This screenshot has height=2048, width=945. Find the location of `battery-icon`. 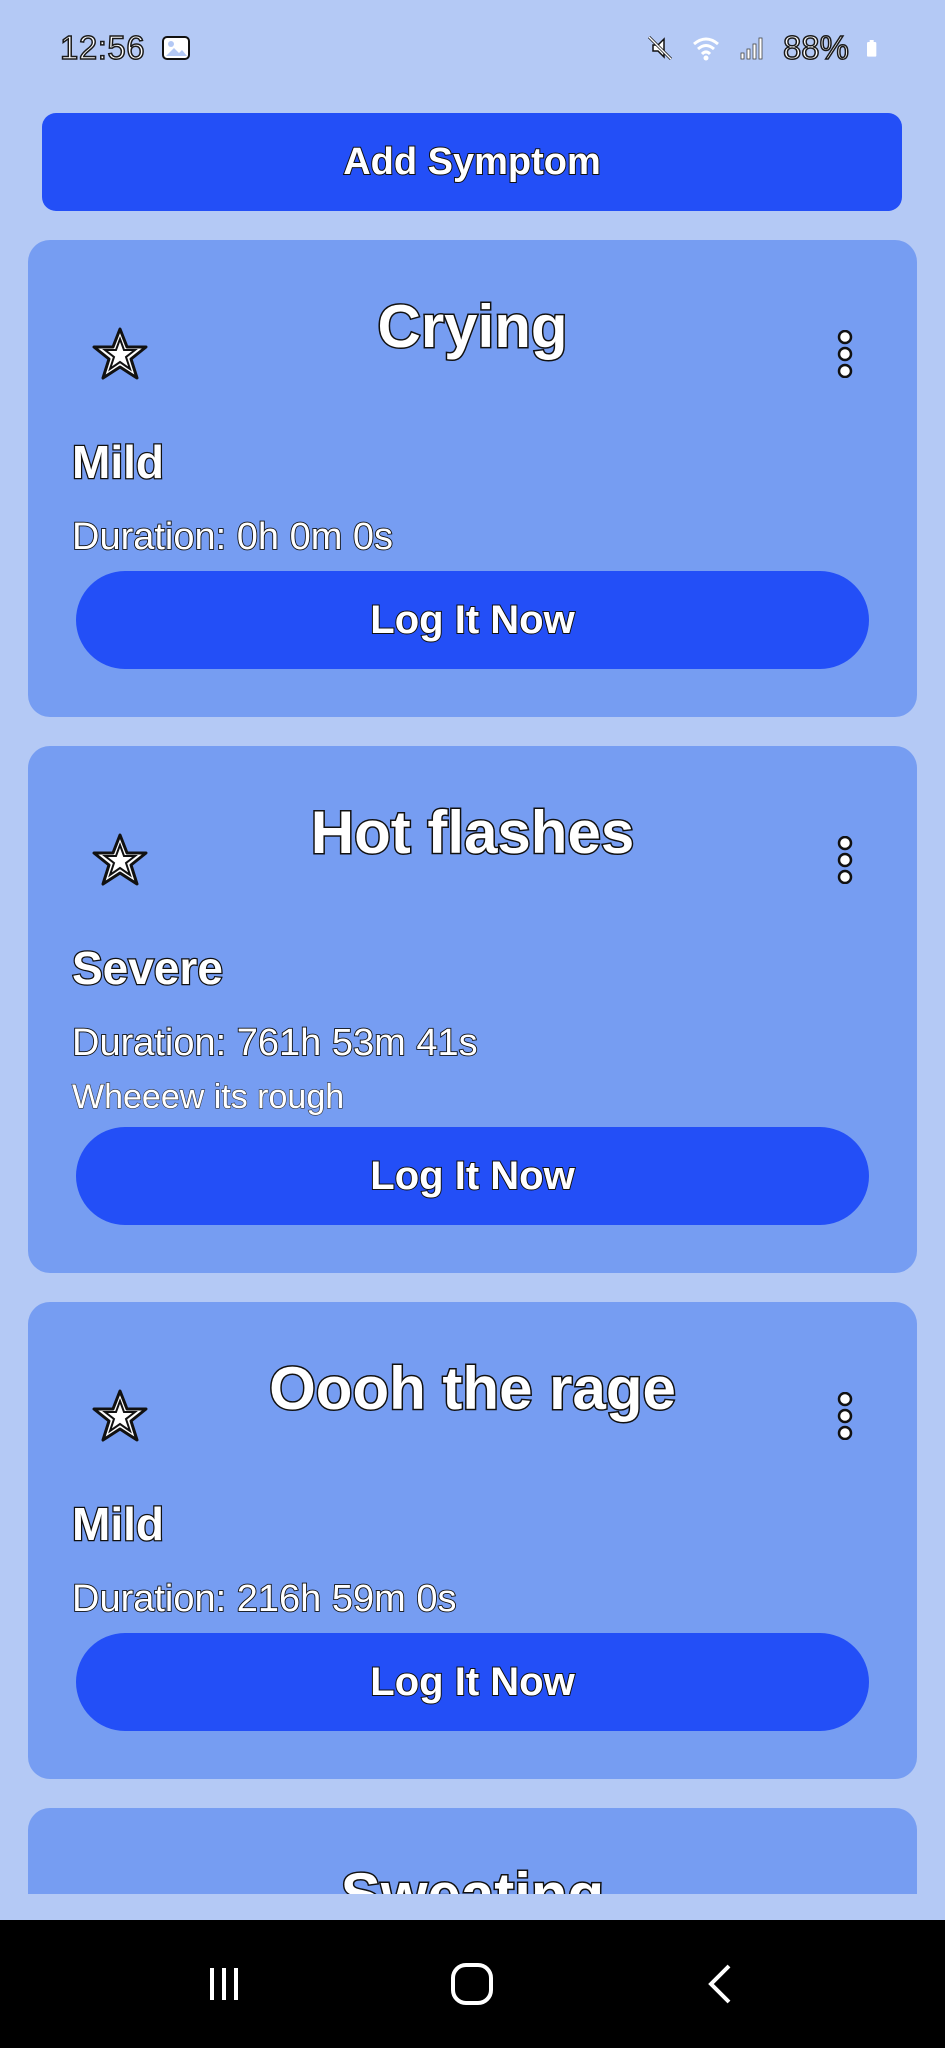

battery-icon is located at coordinates (872, 48).